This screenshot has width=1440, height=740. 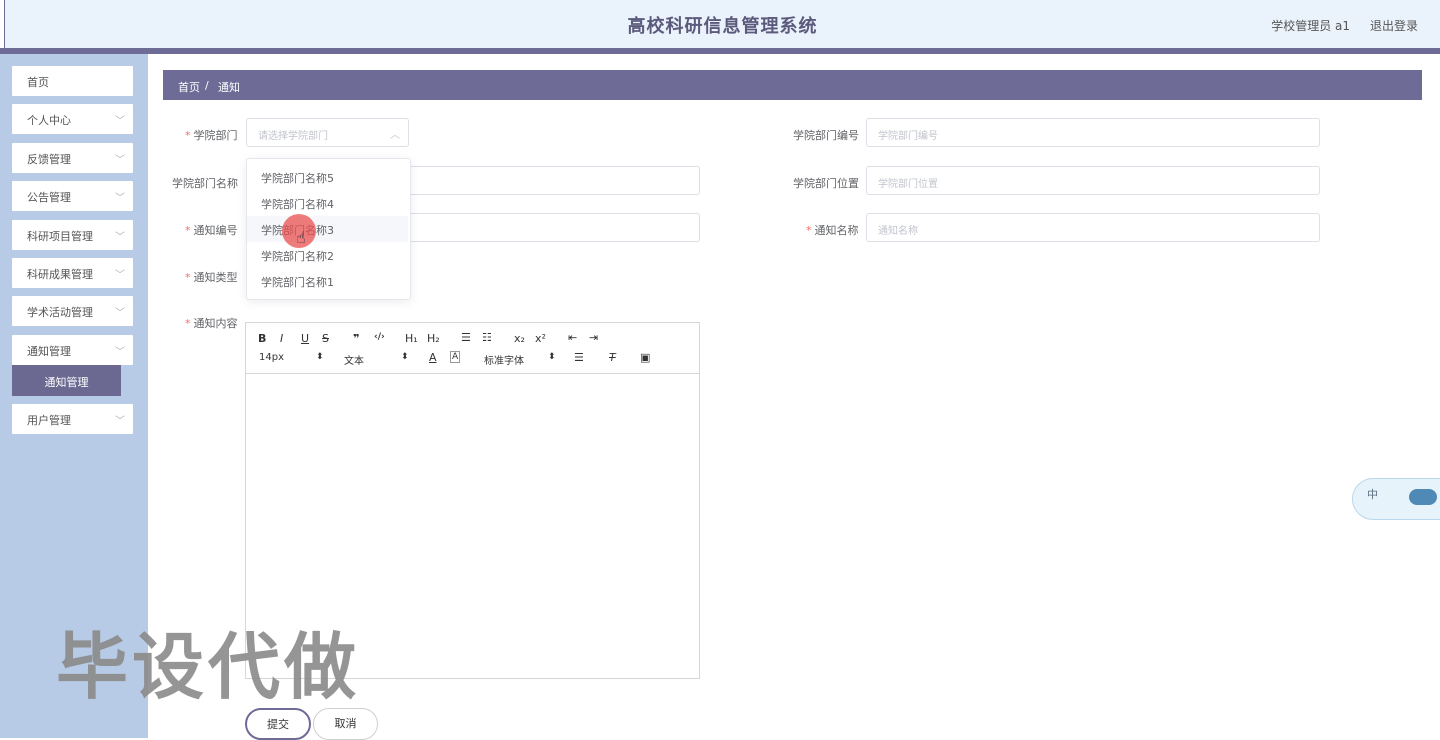 I want to click on dept-location-label: 学院部门位置, so click(x=826, y=183).